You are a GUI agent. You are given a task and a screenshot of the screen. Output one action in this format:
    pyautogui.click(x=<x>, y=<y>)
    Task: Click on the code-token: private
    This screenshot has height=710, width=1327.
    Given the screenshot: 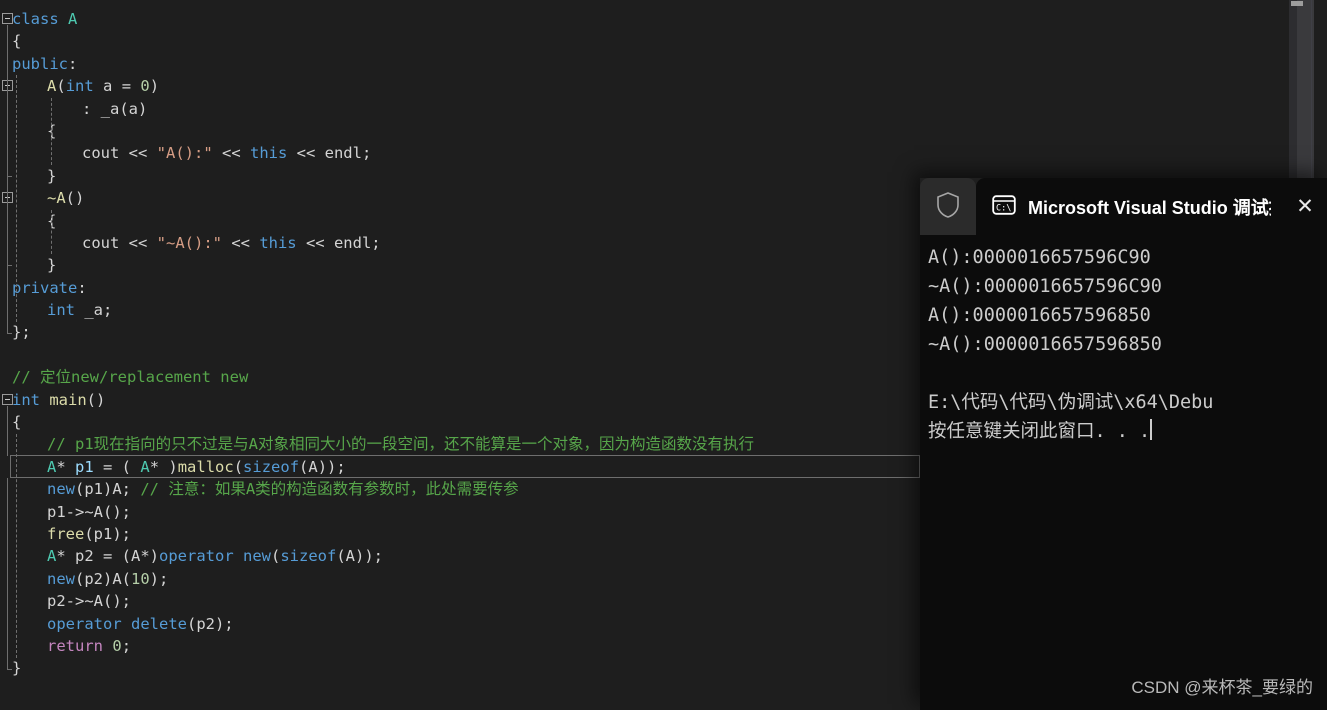 What is the action you would take?
    pyautogui.click(x=45, y=287)
    